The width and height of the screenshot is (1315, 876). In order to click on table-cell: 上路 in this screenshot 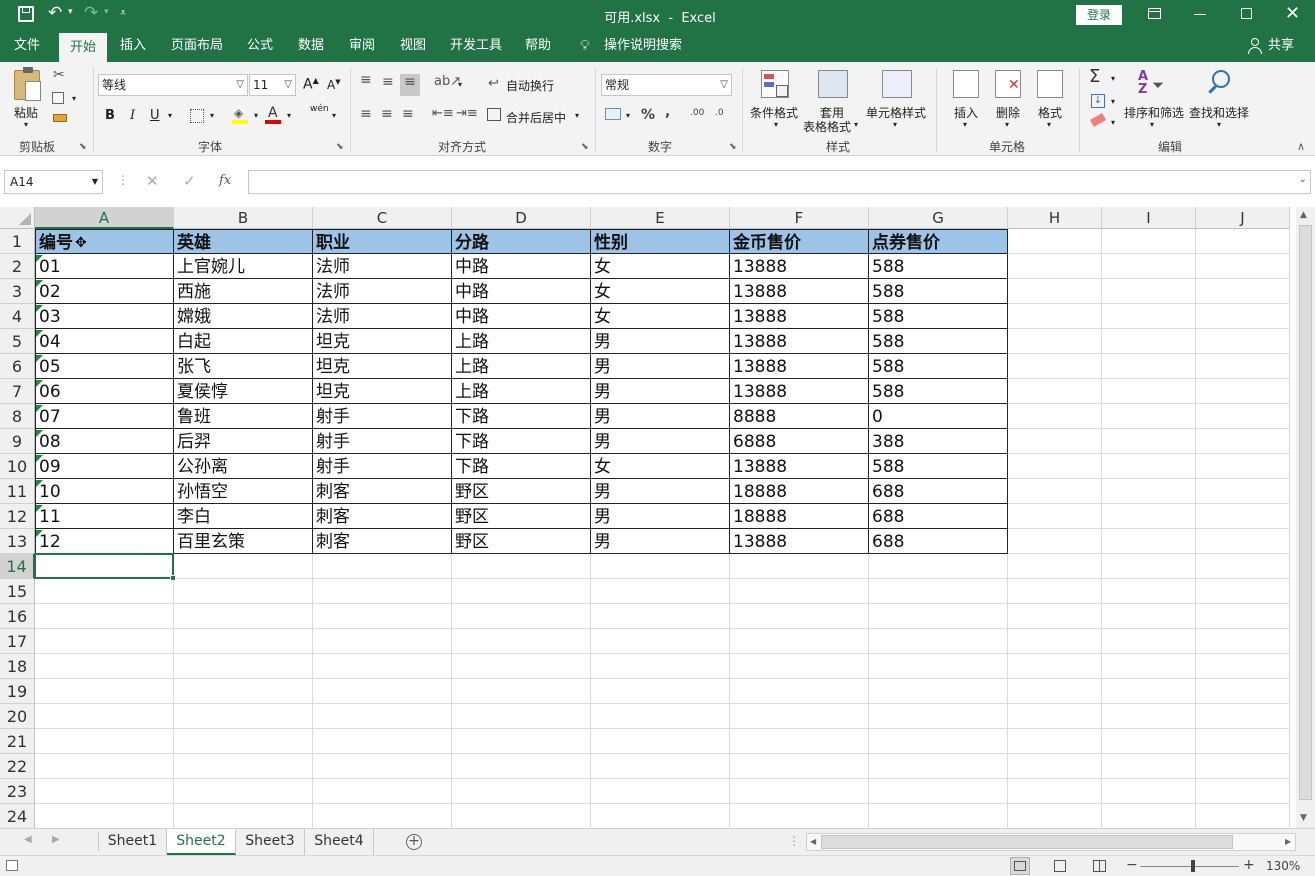, I will do `click(521, 341)`.